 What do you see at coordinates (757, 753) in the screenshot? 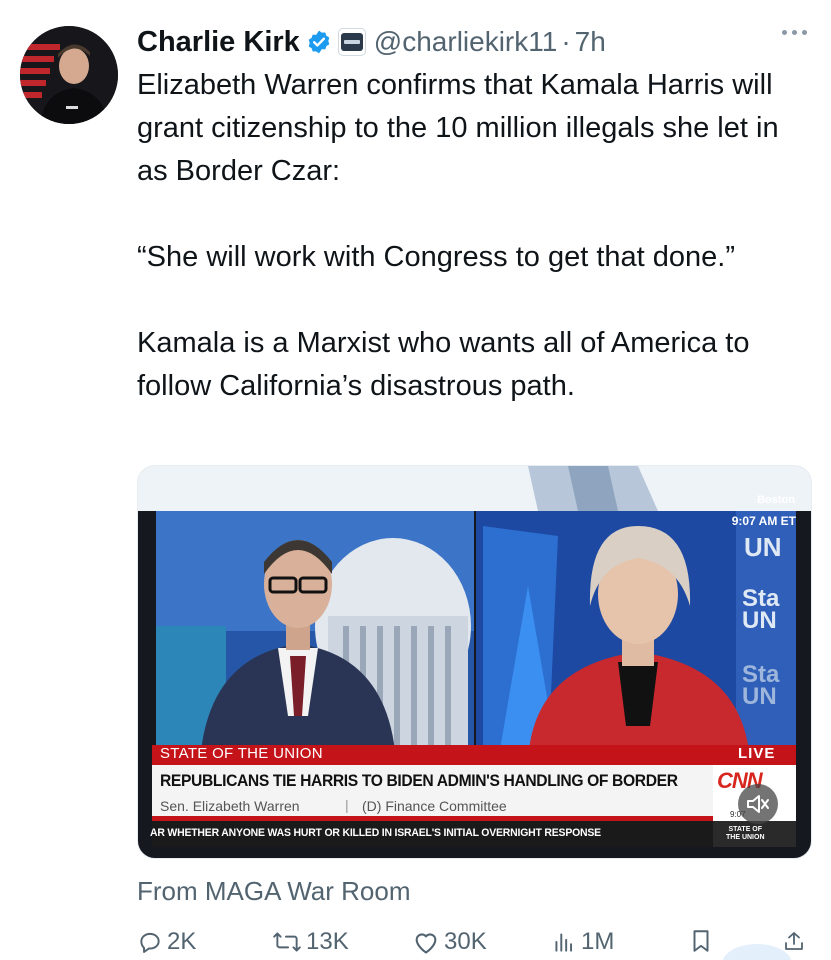
I see `live-badge: LIVE` at bounding box center [757, 753].